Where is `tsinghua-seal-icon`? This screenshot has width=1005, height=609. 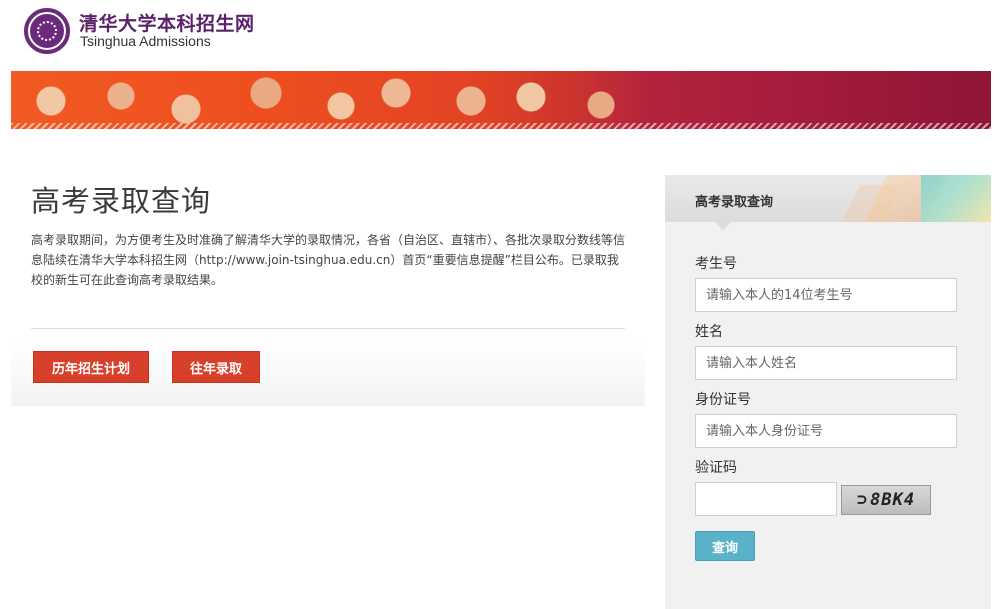
tsinghua-seal-icon is located at coordinates (47, 31).